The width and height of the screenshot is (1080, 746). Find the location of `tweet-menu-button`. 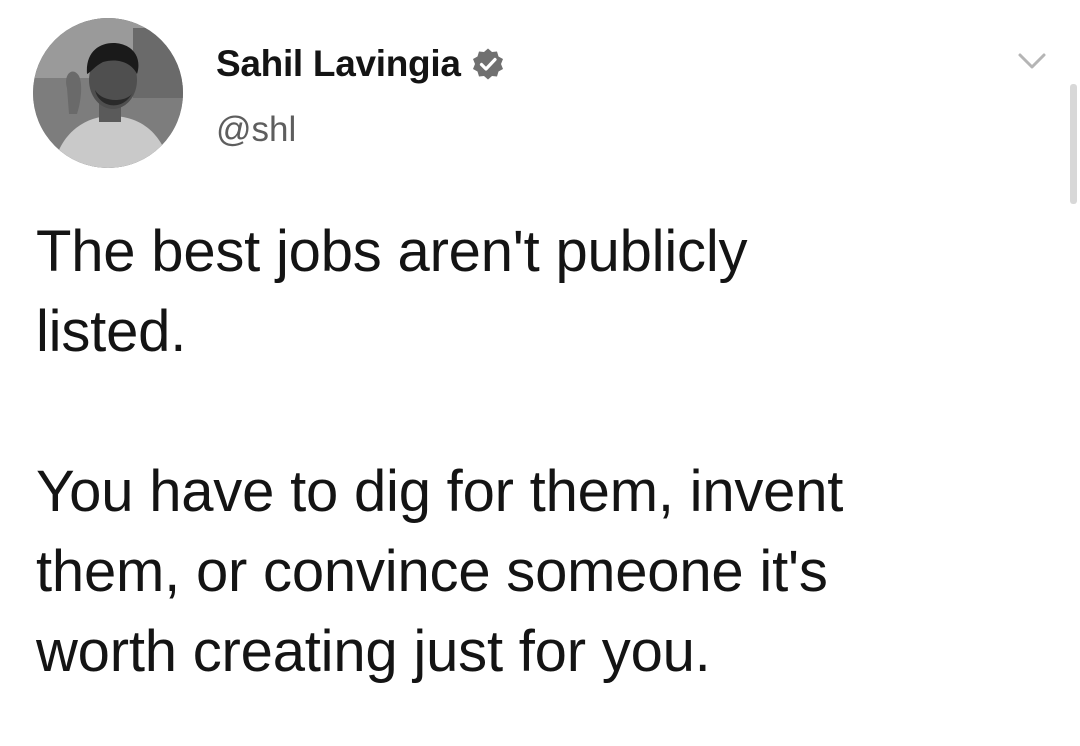

tweet-menu-button is located at coordinates (1032, 61).